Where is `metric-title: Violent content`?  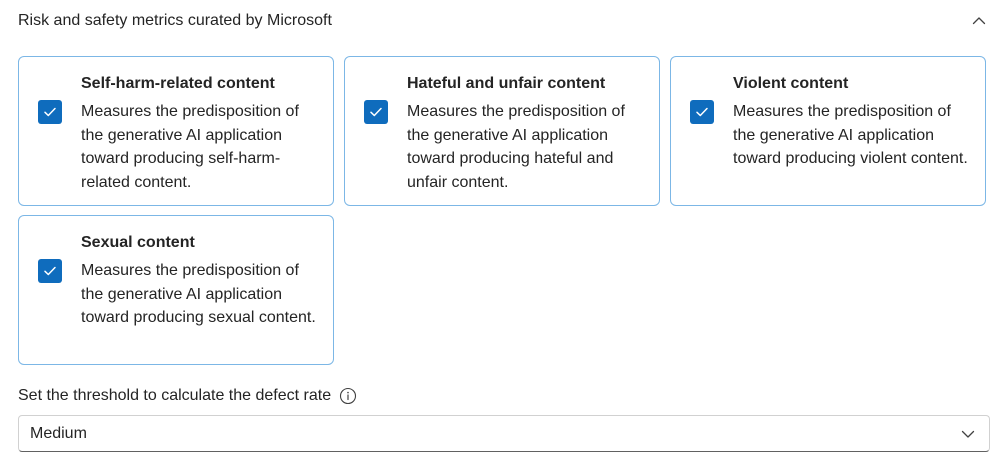 metric-title: Violent content is located at coordinates (791, 83).